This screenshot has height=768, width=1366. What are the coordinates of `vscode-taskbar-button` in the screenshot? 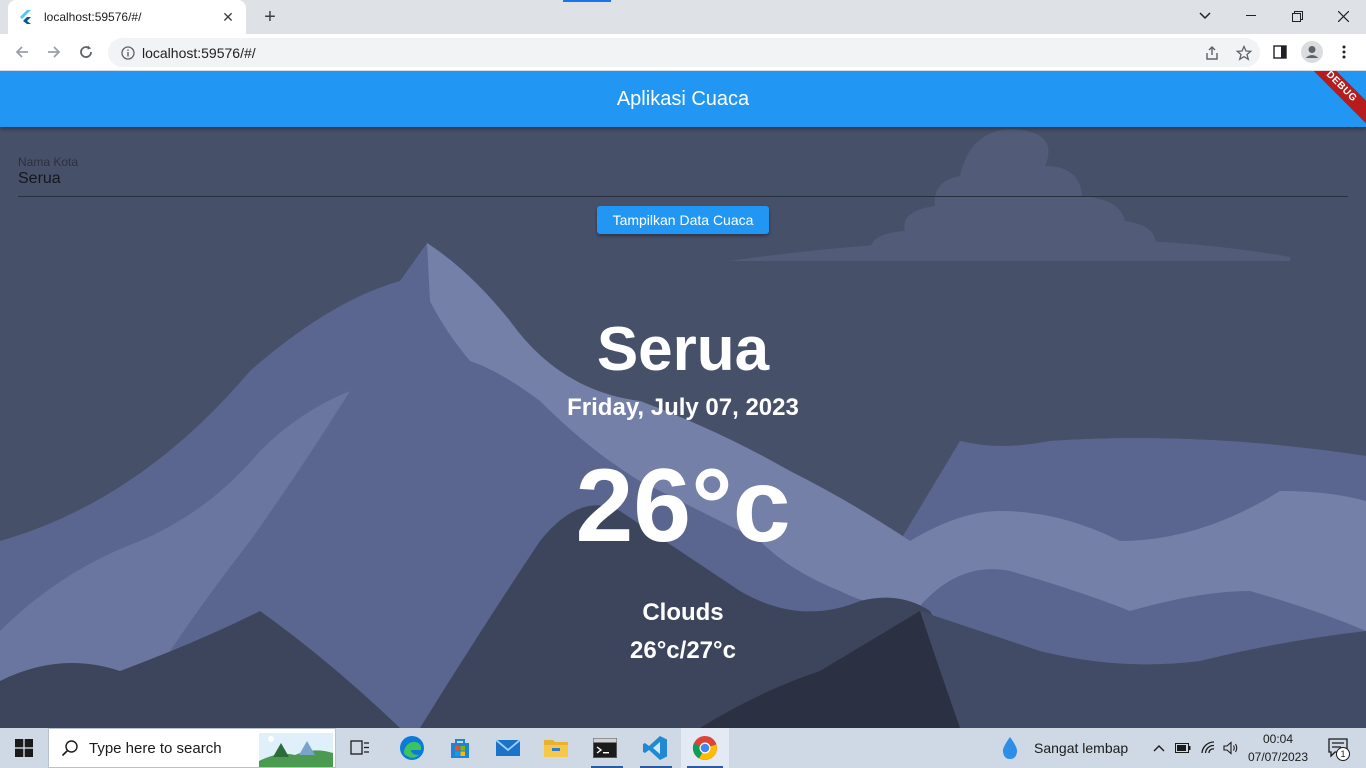 It's located at (655, 748).